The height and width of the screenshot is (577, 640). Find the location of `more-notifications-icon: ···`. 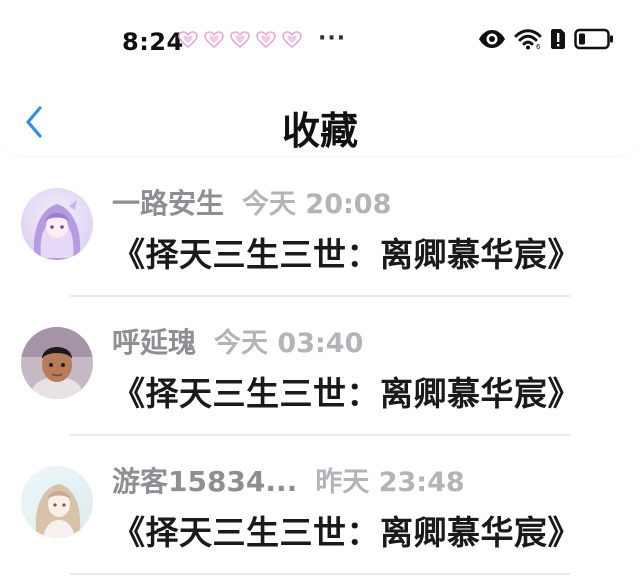

more-notifications-icon: ··· is located at coordinates (332, 38).